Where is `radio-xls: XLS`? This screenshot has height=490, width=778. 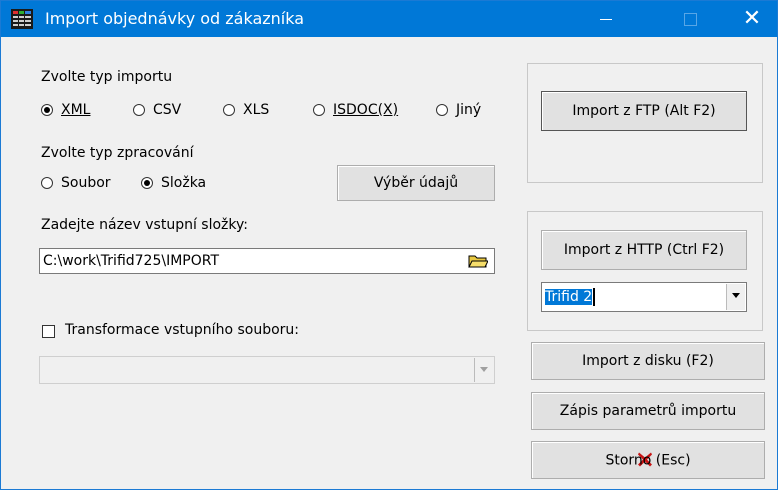
radio-xls: XLS is located at coordinates (246, 110).